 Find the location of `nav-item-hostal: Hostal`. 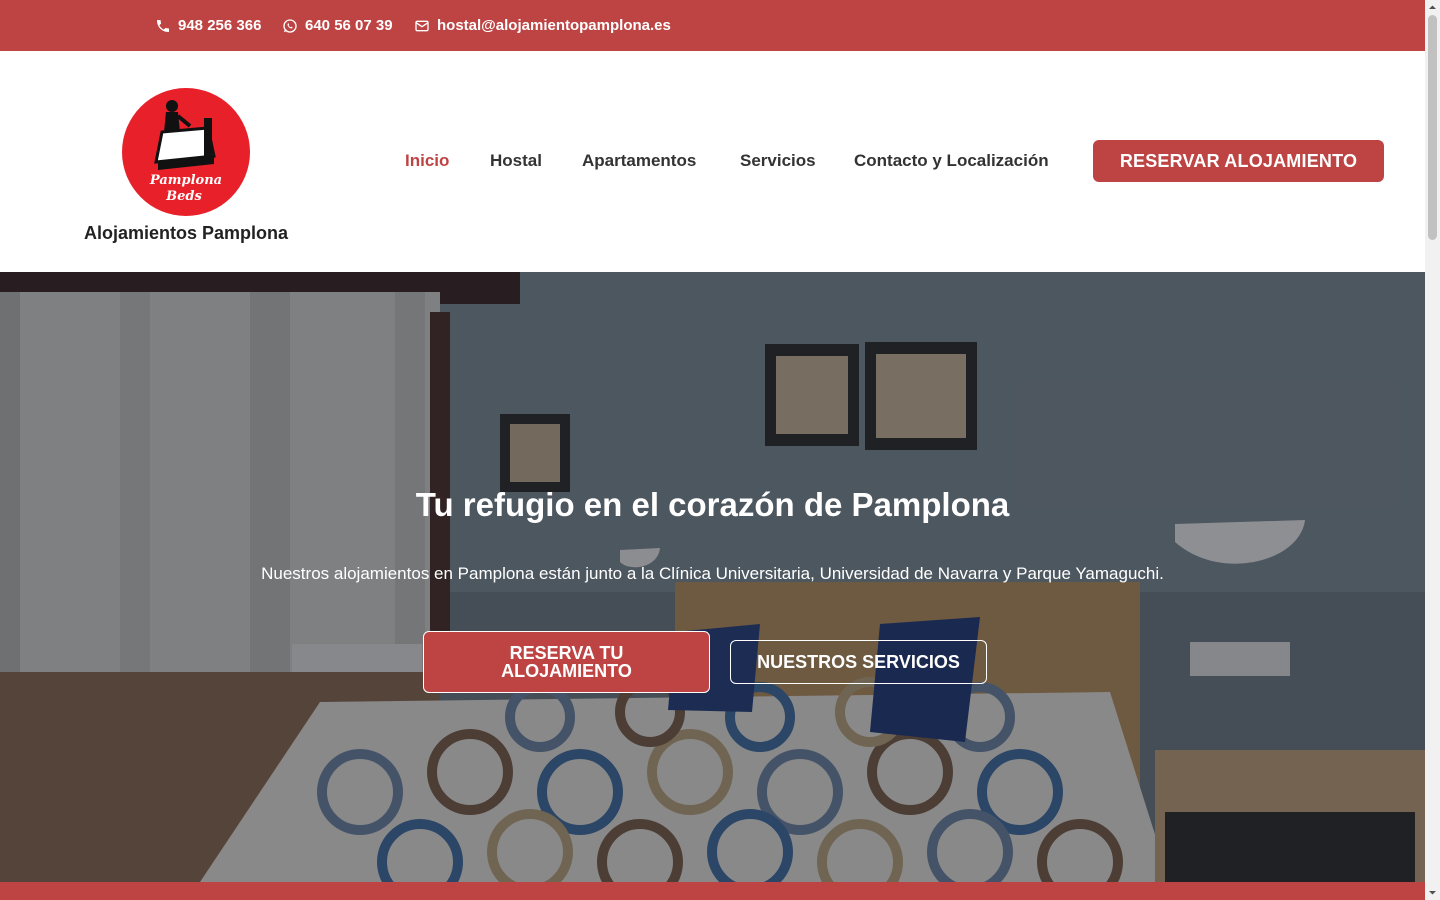

nav-item-hostal: Hostal is located at coordinates (516, 161).